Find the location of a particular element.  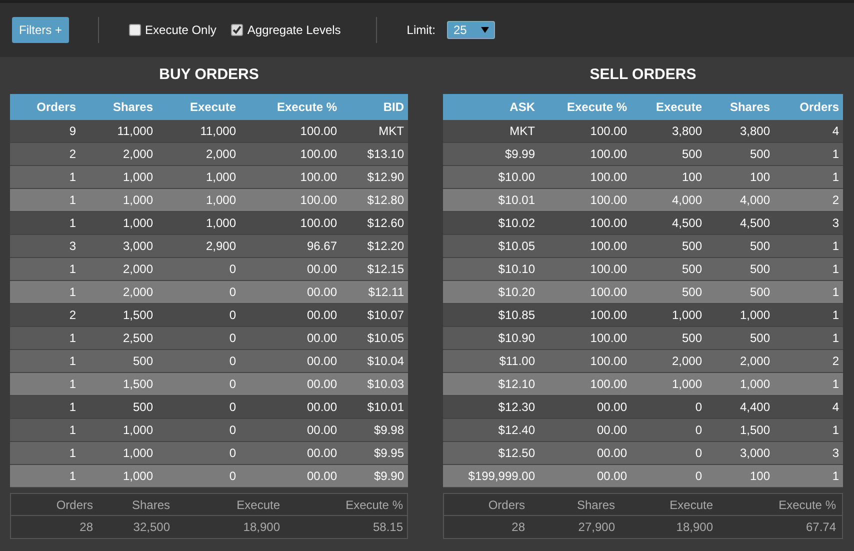

summary-value: 67.74 is located at coordinates (820, 527).